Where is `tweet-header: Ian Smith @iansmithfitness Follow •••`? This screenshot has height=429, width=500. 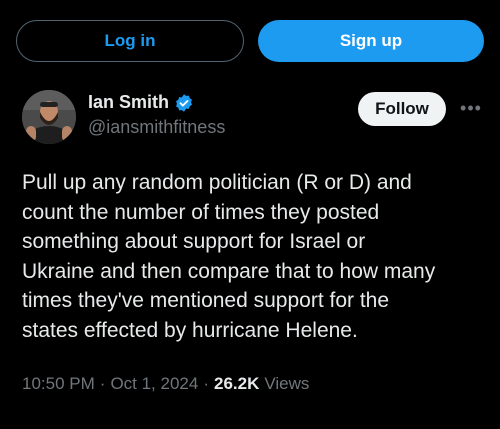 tweet-header: Ian Smith @iansmithfitness Follow ••• is located at coordinates (253, 120).